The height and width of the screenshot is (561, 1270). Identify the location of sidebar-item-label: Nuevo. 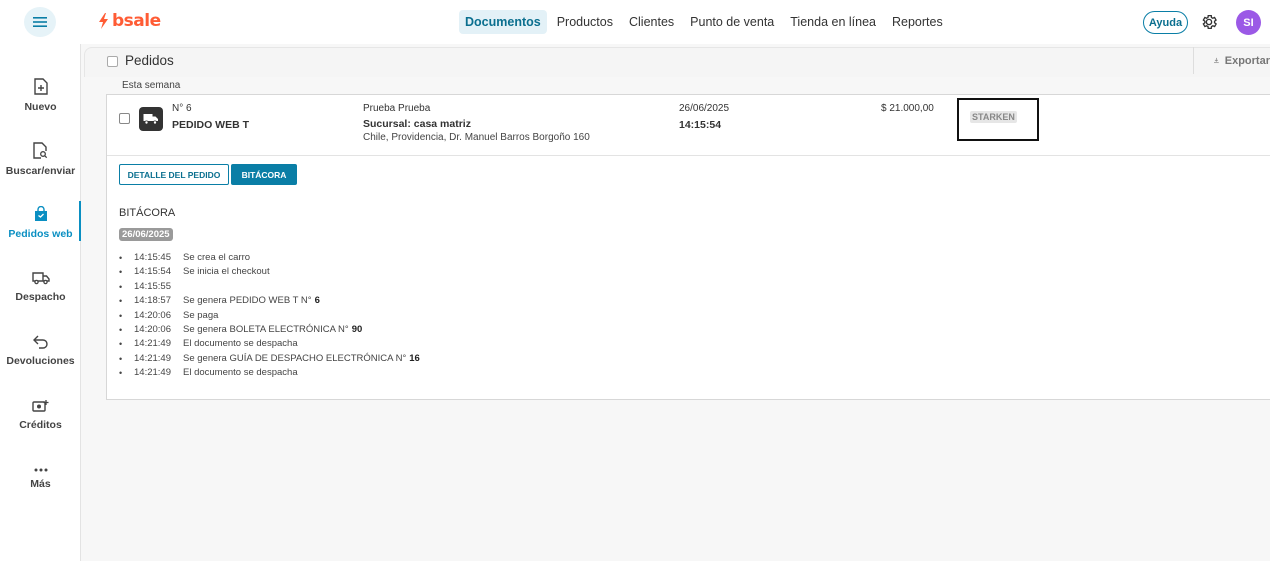
(40, 106).